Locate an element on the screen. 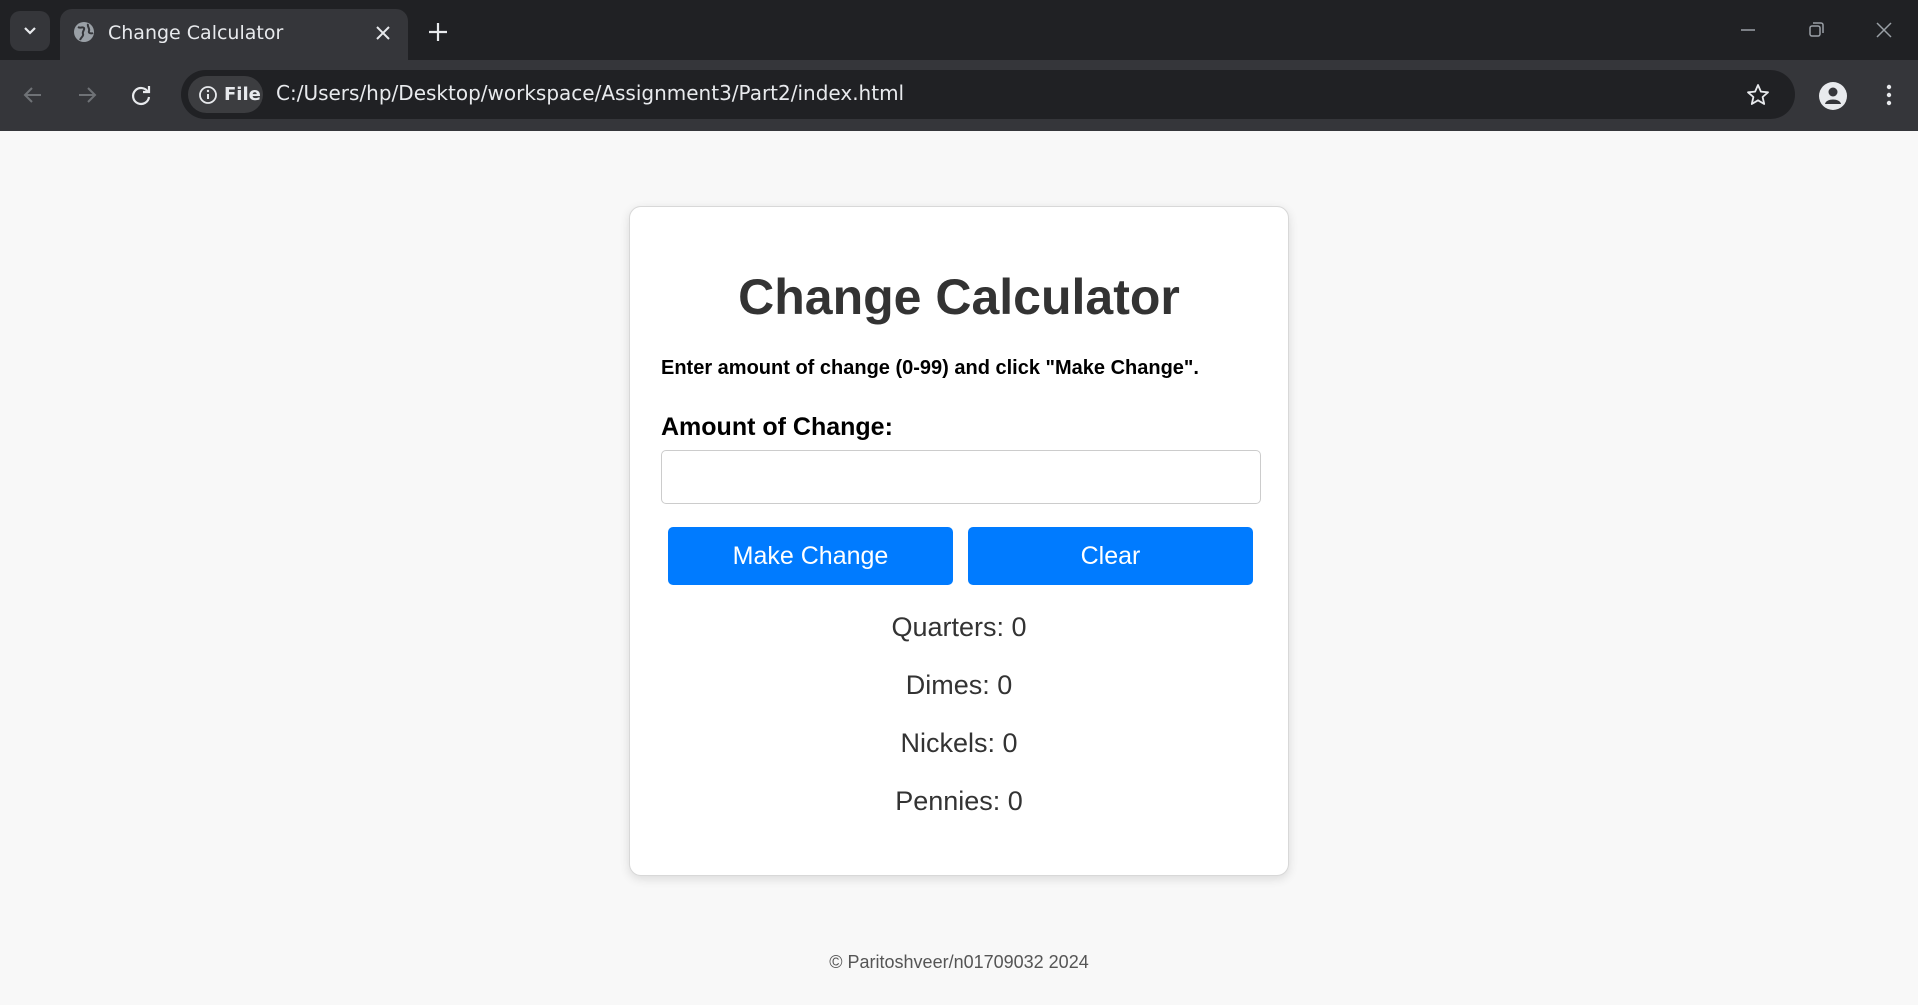 The height and width of the screenshot is (1005, 1918). star-icon is located at coordinates (1758, 95).